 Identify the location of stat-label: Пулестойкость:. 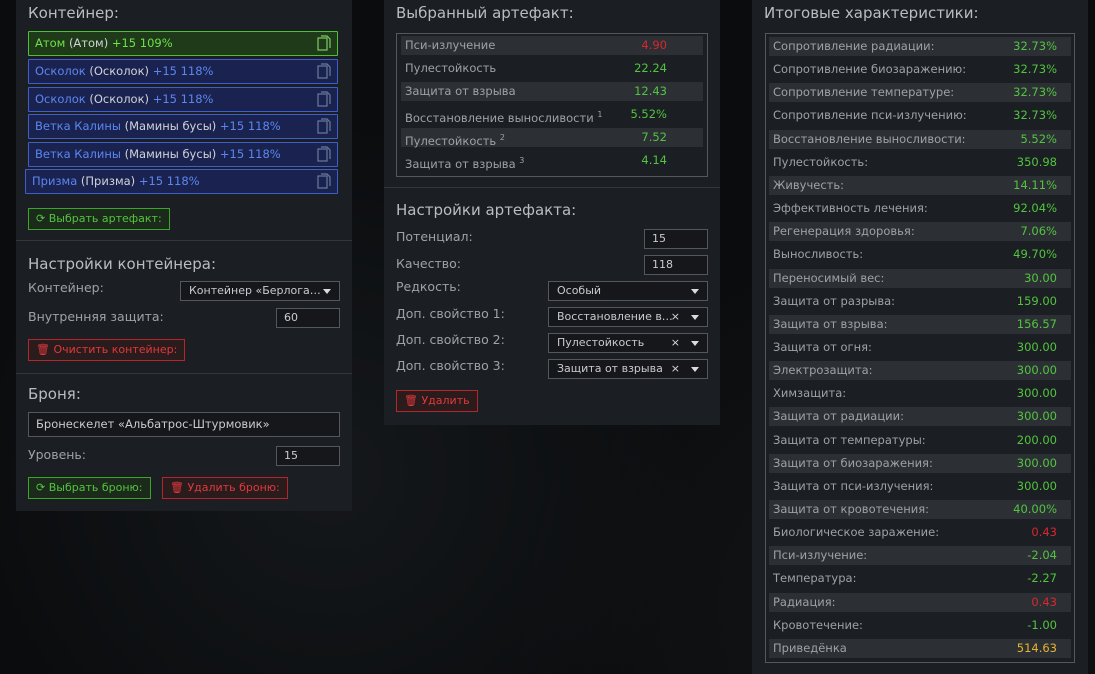
(821, 161).